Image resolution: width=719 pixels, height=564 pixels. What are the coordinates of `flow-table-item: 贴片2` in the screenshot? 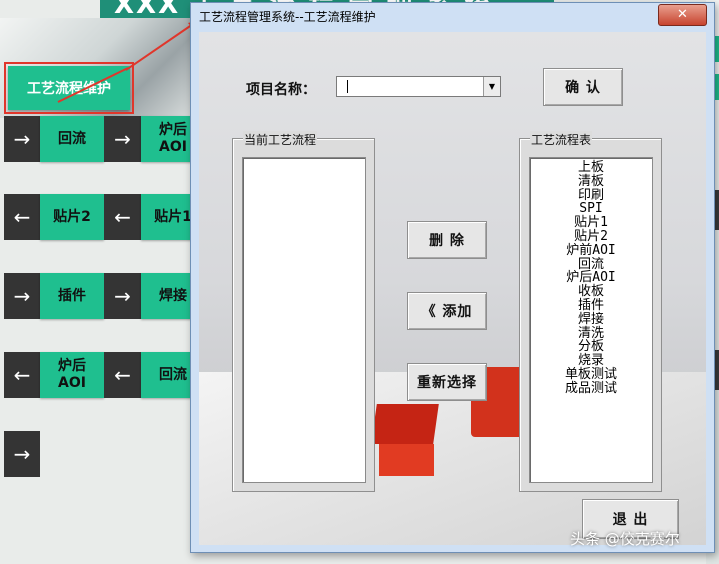 It's located at (591, 237).